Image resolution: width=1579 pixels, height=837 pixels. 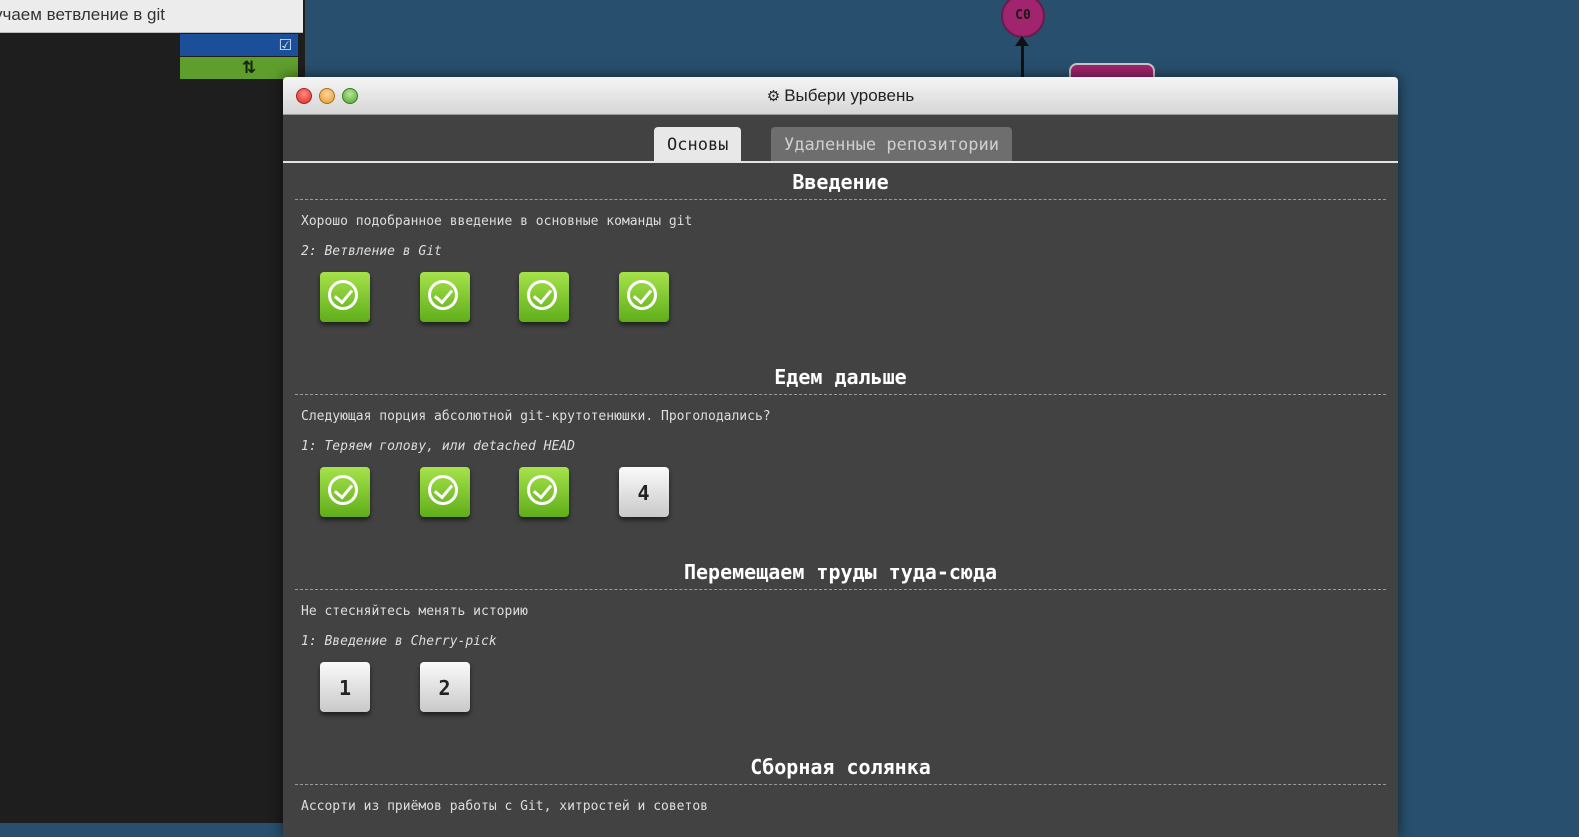 What do you see at coordinates (327, 96) in the screenshot?
I see `minimize-window-button` at bounding box center [327, 96].